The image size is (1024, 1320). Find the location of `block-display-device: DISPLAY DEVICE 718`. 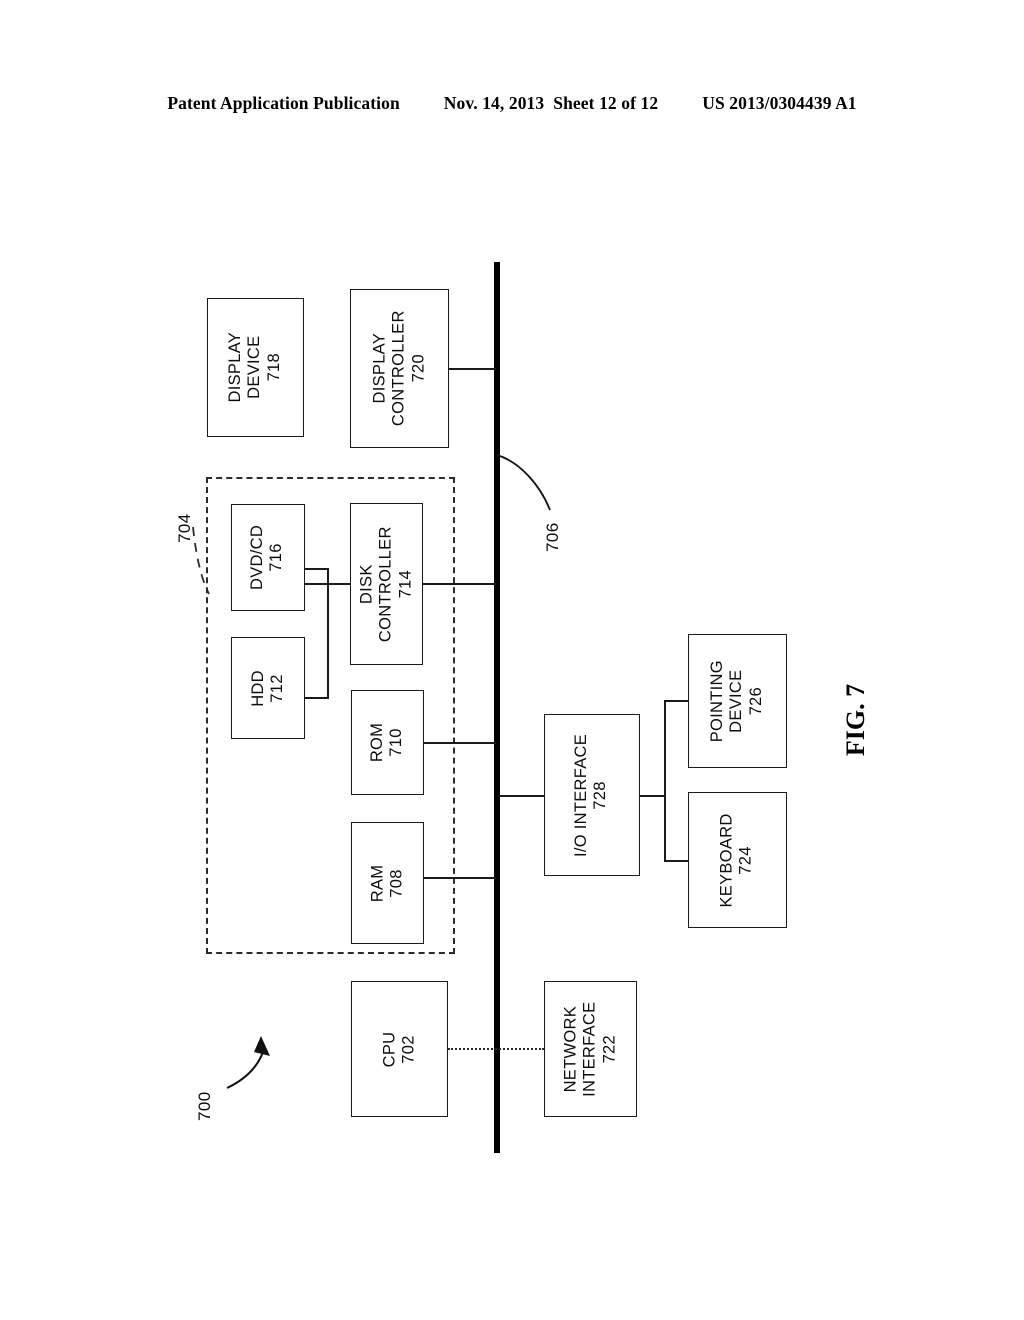

block-display-device: DISPLAY DEVICE 718 is located at coordinates (255, 367).